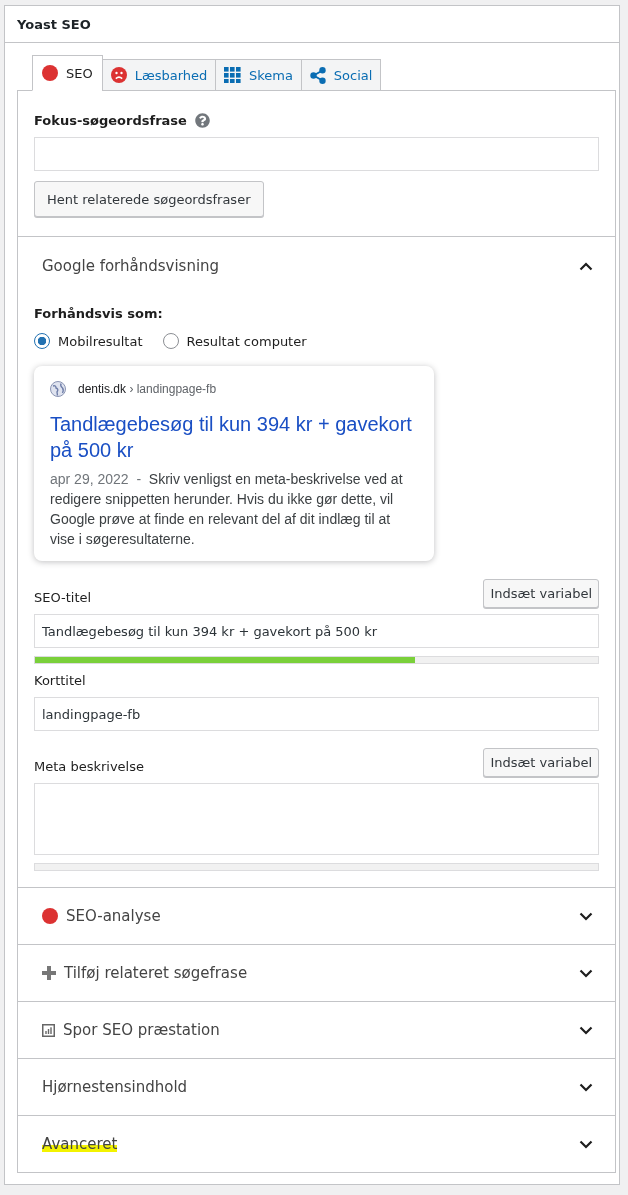  I want to click on section-title: Spor SEO præstation, so click(141, 1030).